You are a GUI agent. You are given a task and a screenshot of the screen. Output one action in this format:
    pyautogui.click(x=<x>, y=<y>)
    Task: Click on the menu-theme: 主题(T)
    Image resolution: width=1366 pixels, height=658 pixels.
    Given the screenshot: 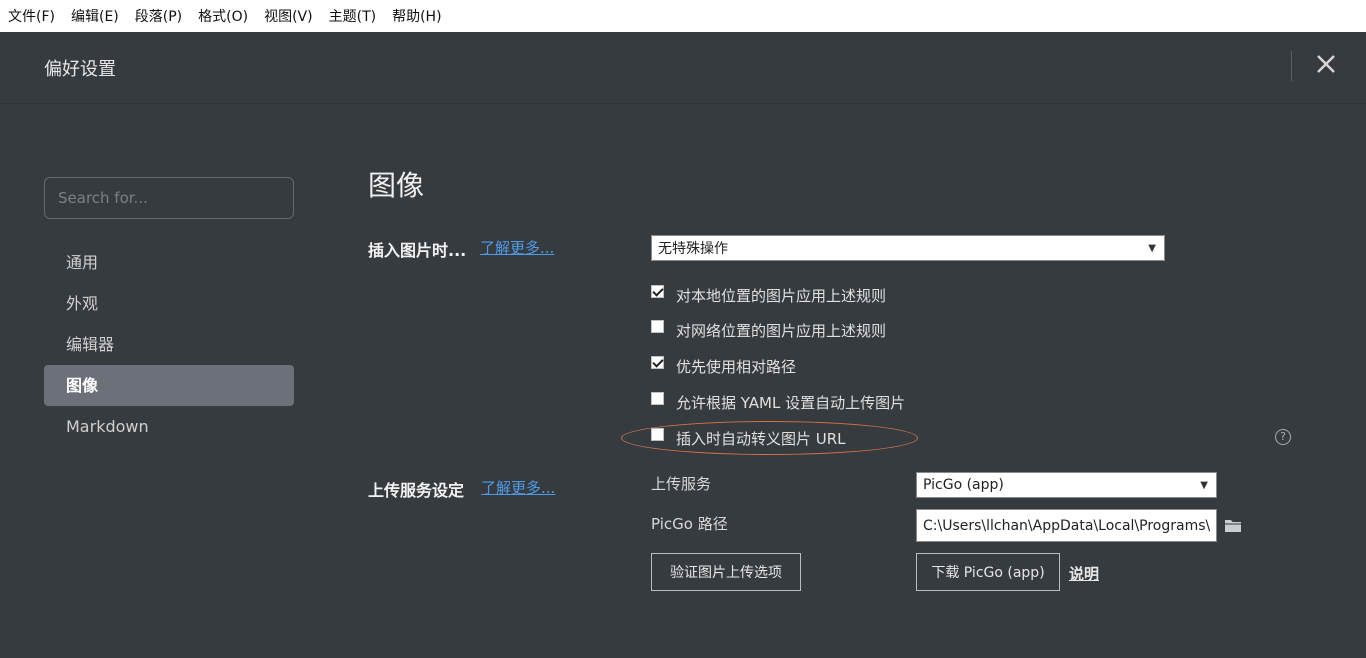 What is the action you would take?
    pyautogui.click(x=352, y=16)
    